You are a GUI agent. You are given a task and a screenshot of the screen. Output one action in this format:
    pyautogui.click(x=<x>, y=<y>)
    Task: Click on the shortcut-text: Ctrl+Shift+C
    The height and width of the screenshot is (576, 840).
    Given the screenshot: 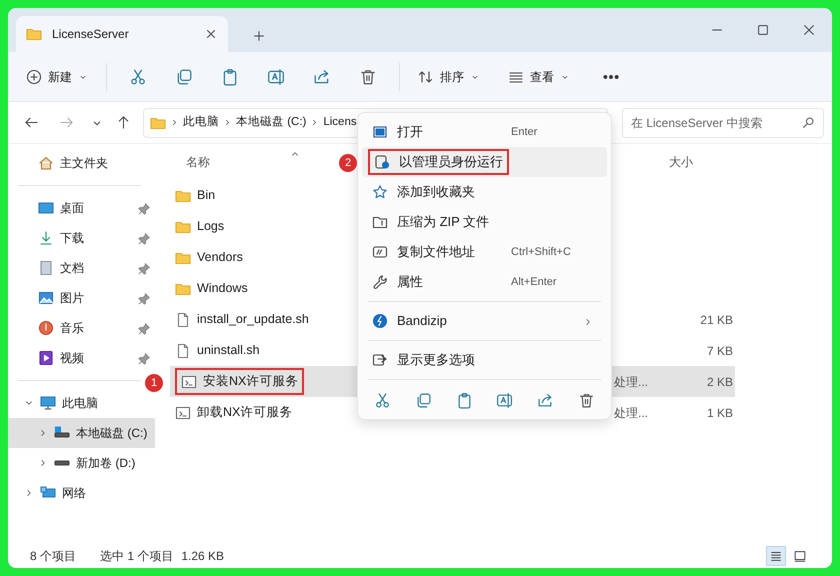 What is the action you would take?
    pyautogui.click(x=541, y=252)
    